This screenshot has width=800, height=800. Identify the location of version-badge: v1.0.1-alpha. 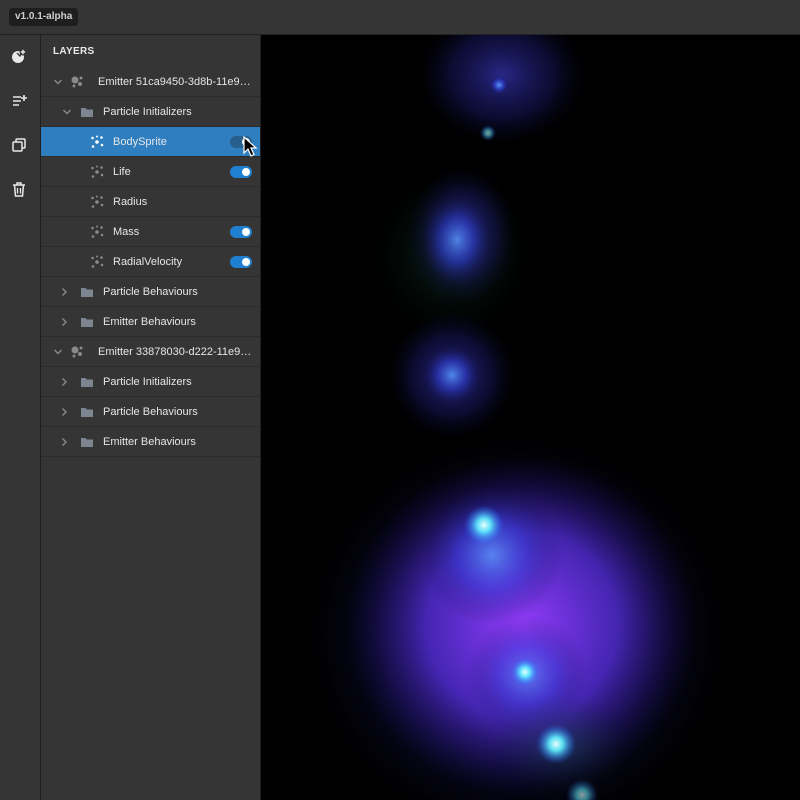
(44, 17).